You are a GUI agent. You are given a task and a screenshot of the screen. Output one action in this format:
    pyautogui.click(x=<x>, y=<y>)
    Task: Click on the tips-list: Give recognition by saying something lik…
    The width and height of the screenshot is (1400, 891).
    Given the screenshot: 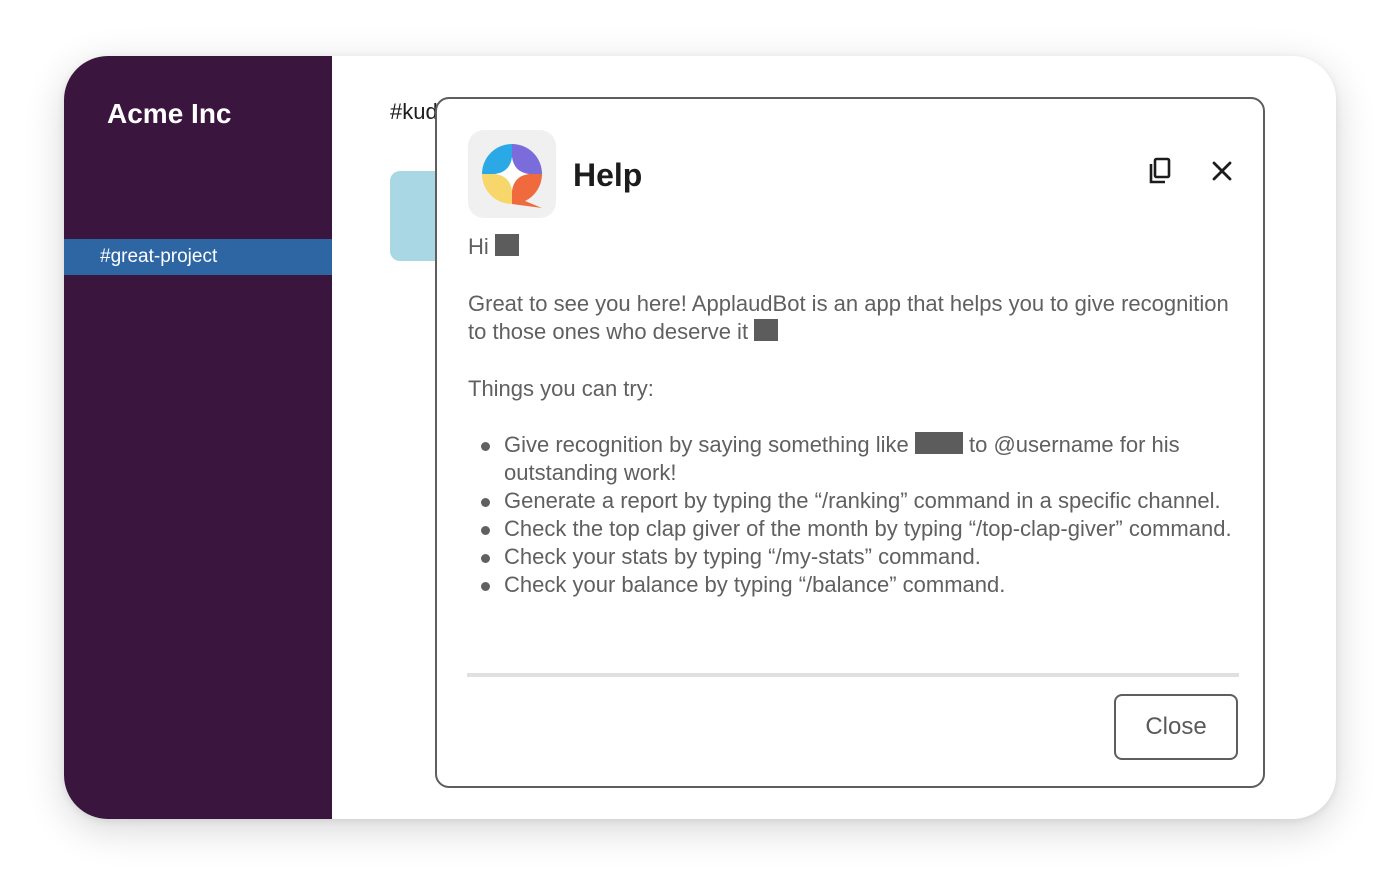 What is the action you would take?
    pyautogui.click(x=858, y=515)
    